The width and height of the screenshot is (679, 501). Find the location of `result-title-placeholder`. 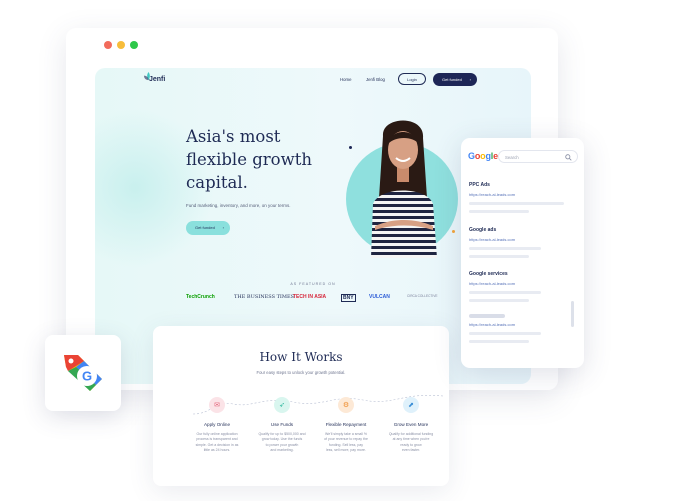

result-title-placeholder is located at coordinates (487, 316).